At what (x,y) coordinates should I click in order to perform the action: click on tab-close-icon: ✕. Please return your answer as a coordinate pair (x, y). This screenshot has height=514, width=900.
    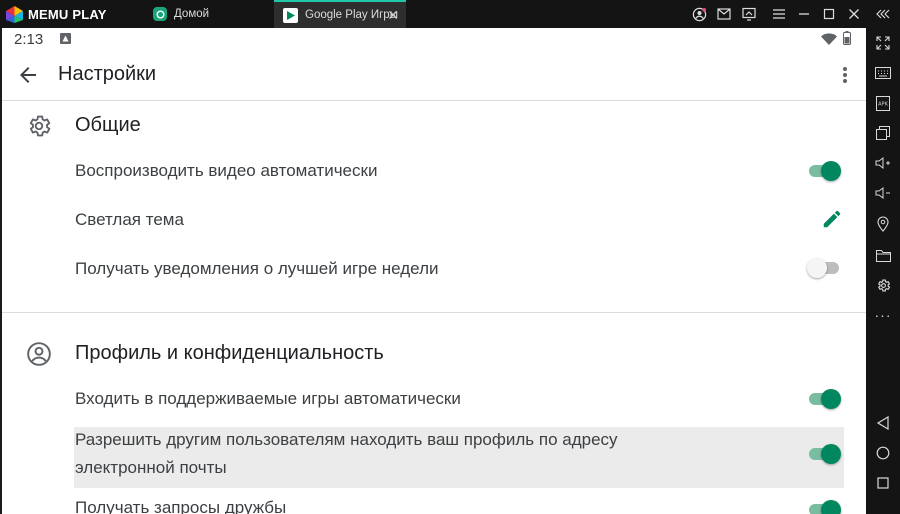
    Looking at the image, I should click on (393, 15).